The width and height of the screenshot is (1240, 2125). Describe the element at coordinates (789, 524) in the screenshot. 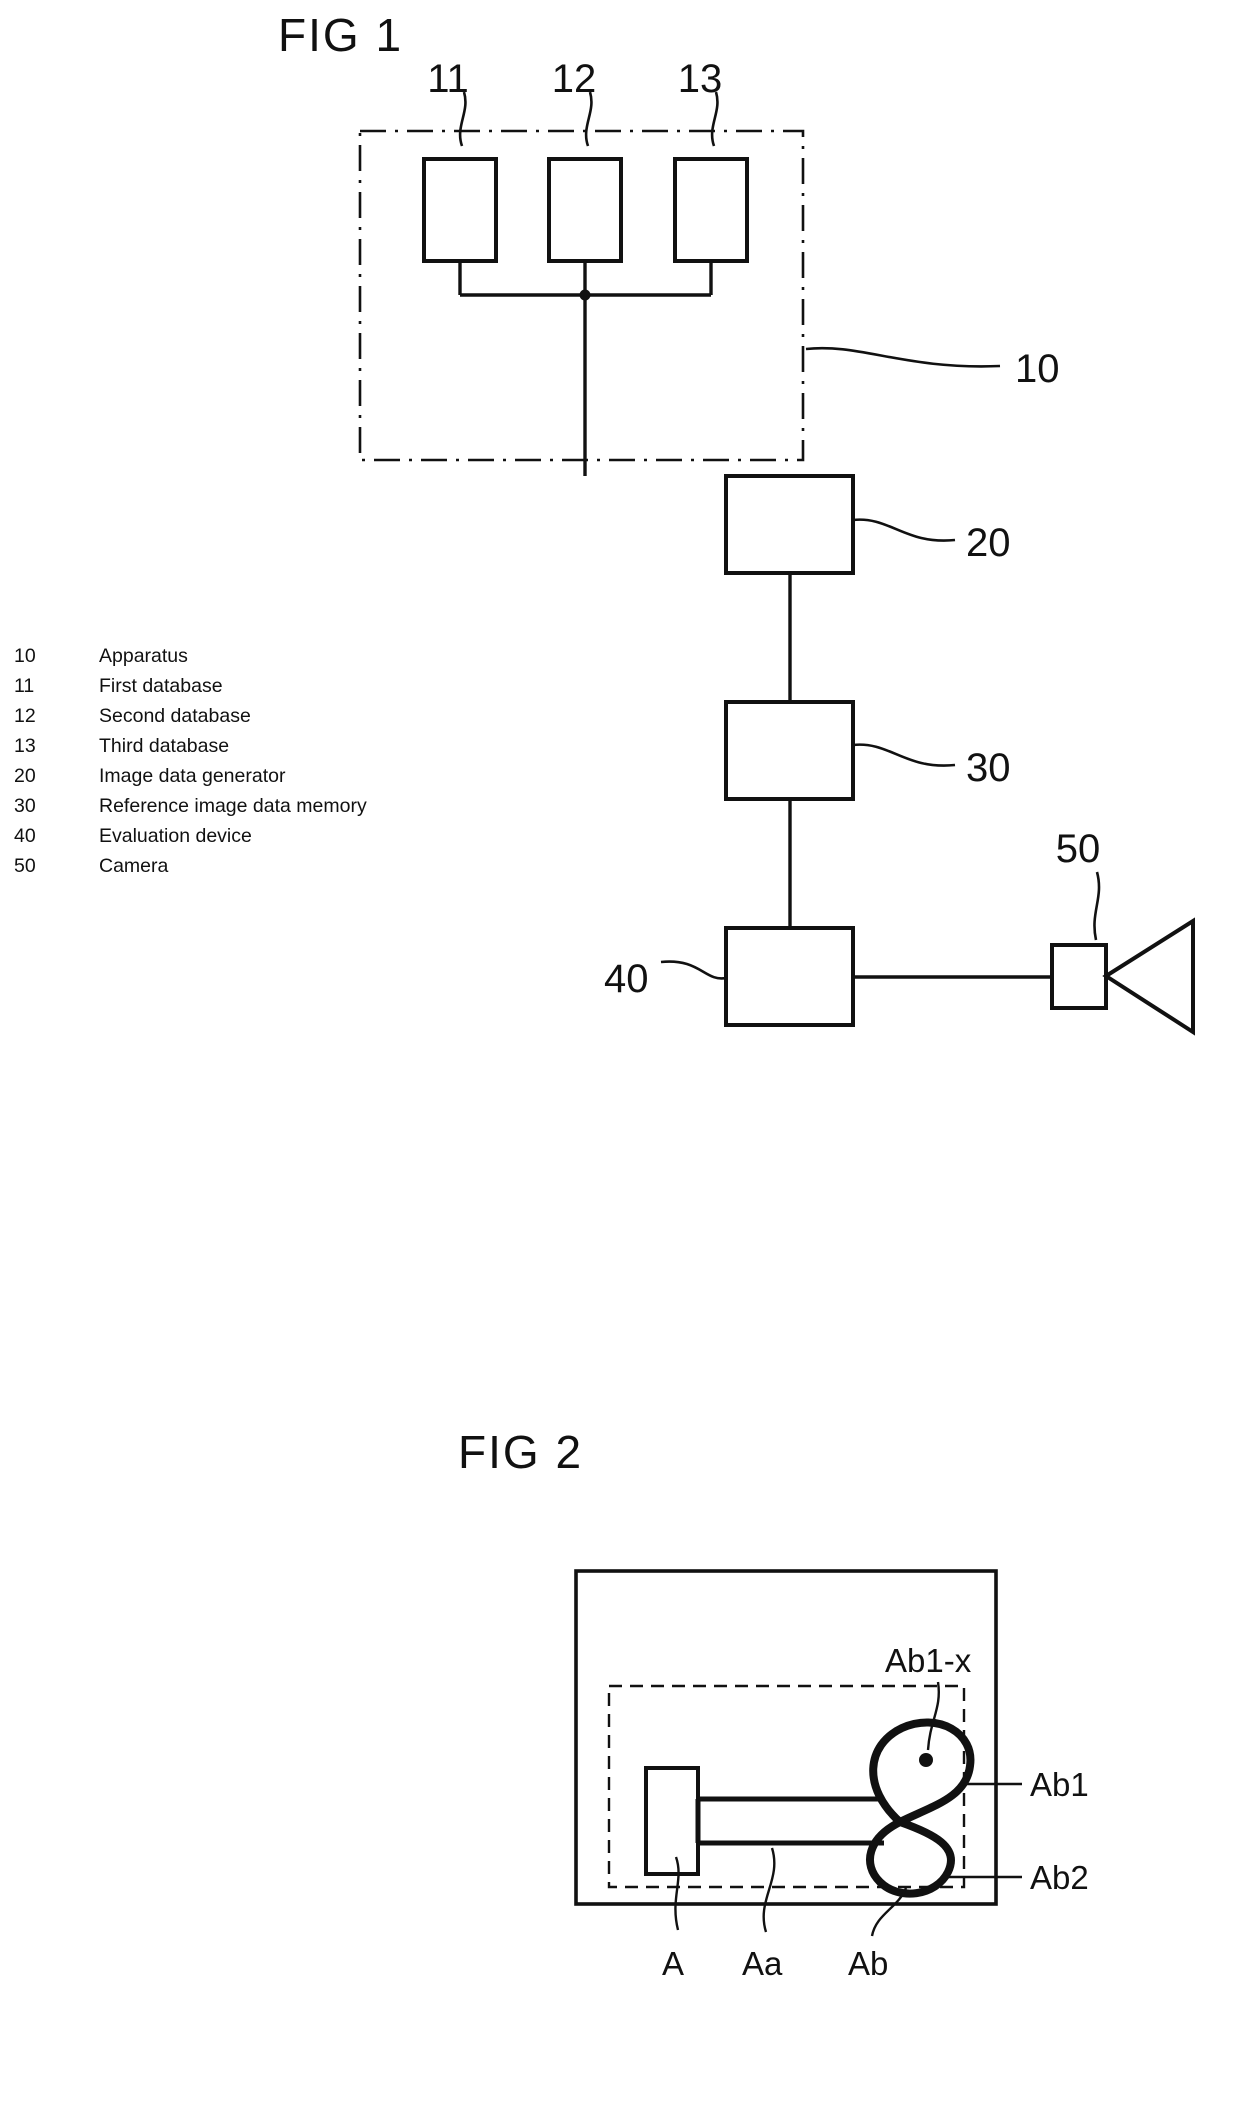

I see `block-20-image-data-generator` at that location.